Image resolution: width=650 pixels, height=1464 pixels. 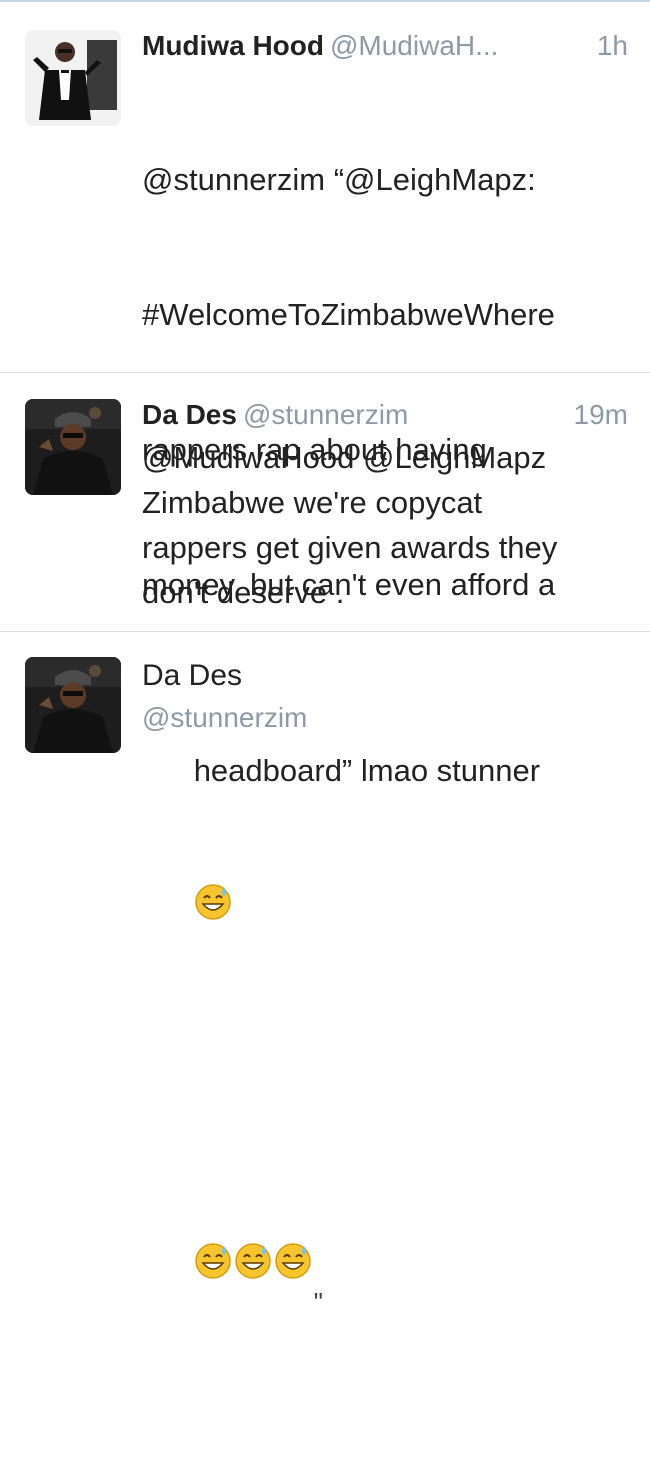 I want to click on emoji-line: ", so click(x=387, y=1240).